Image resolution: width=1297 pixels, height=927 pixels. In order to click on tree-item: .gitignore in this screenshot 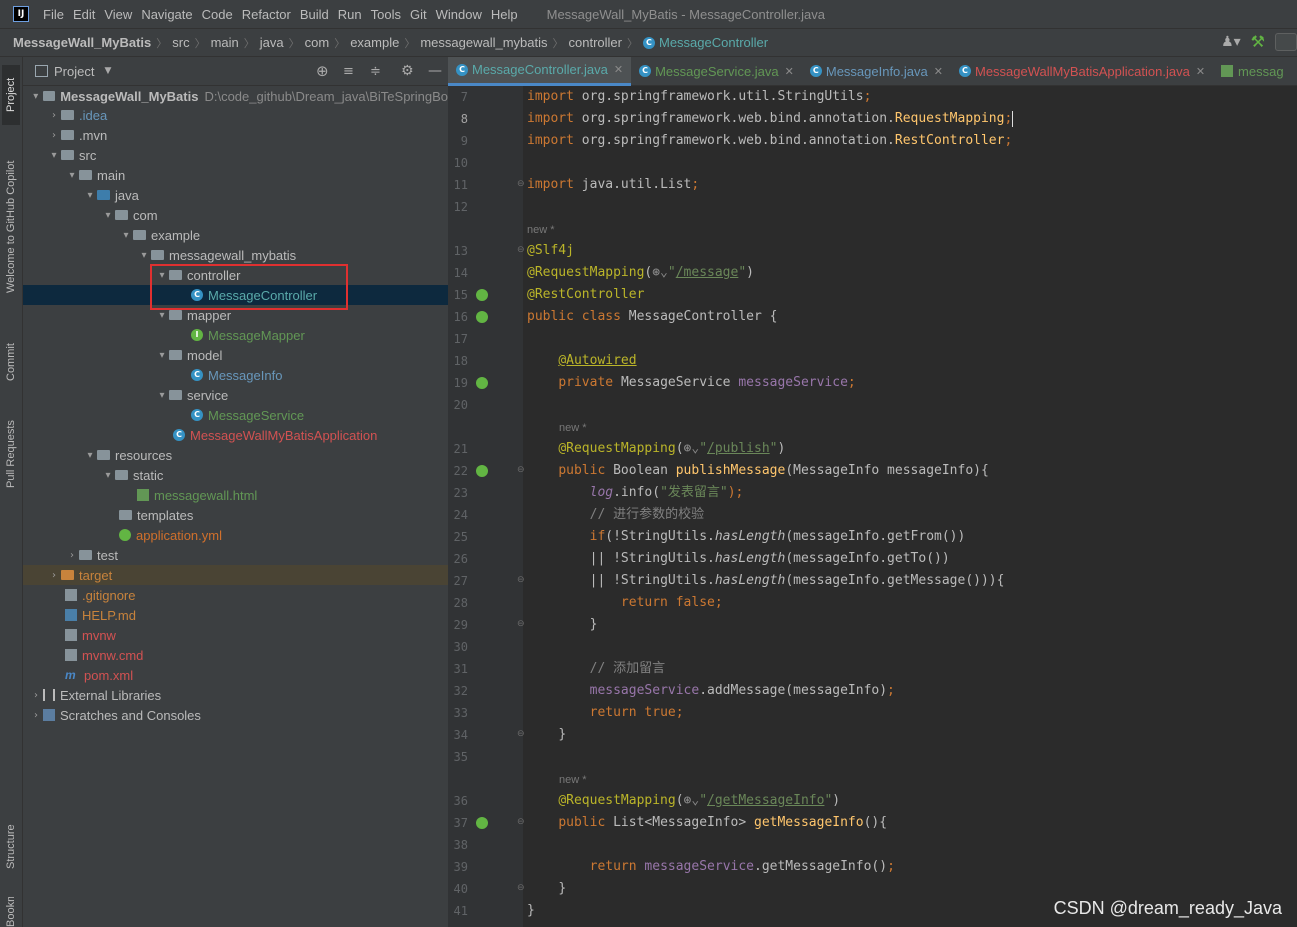, I will do `click(235, 595)`.